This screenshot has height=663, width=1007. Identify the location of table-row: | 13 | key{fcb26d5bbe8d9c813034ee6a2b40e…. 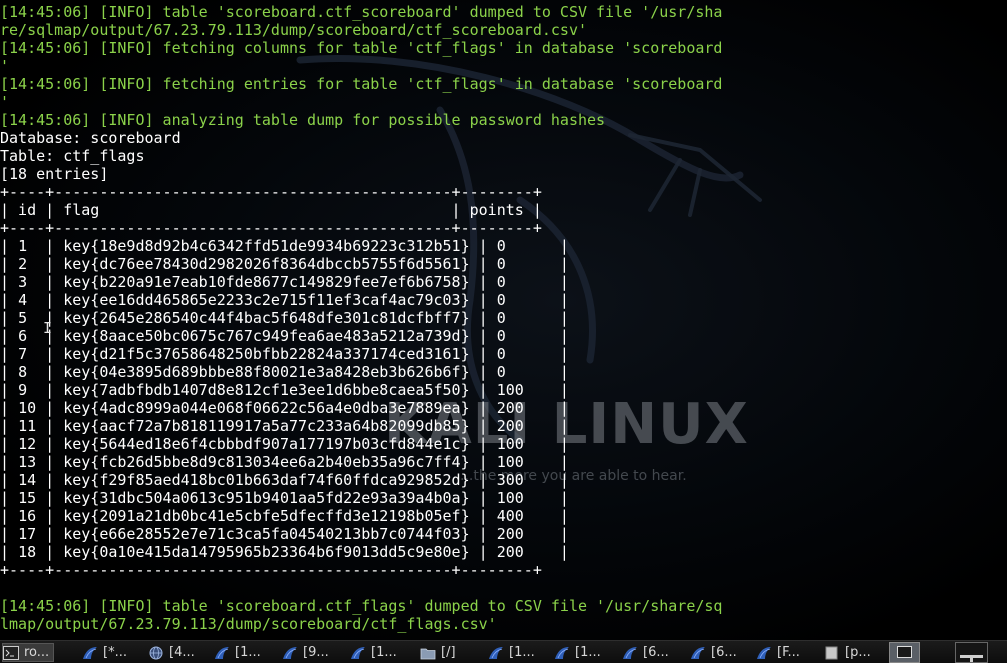
(503, 462).